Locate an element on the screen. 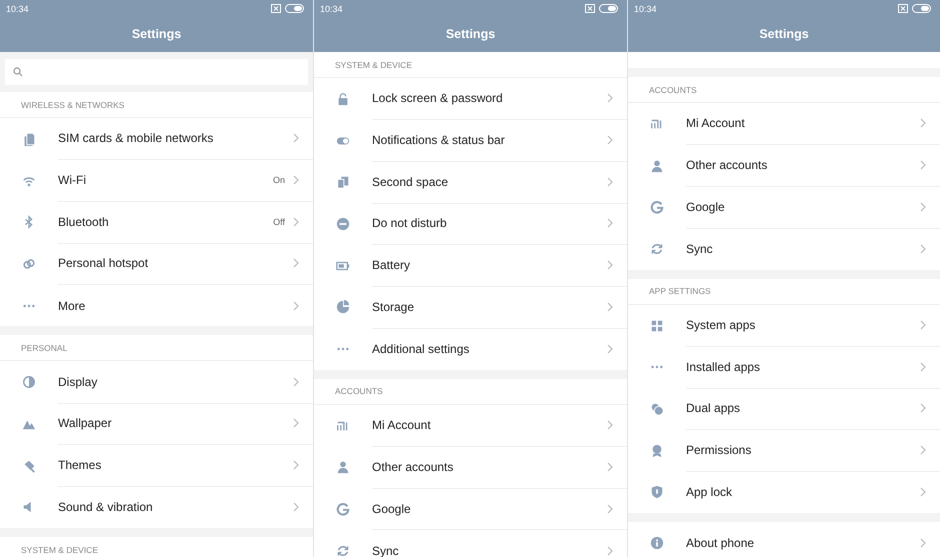 The image size is (940, 557). settings-row: More is located at coordinates (156, 305).